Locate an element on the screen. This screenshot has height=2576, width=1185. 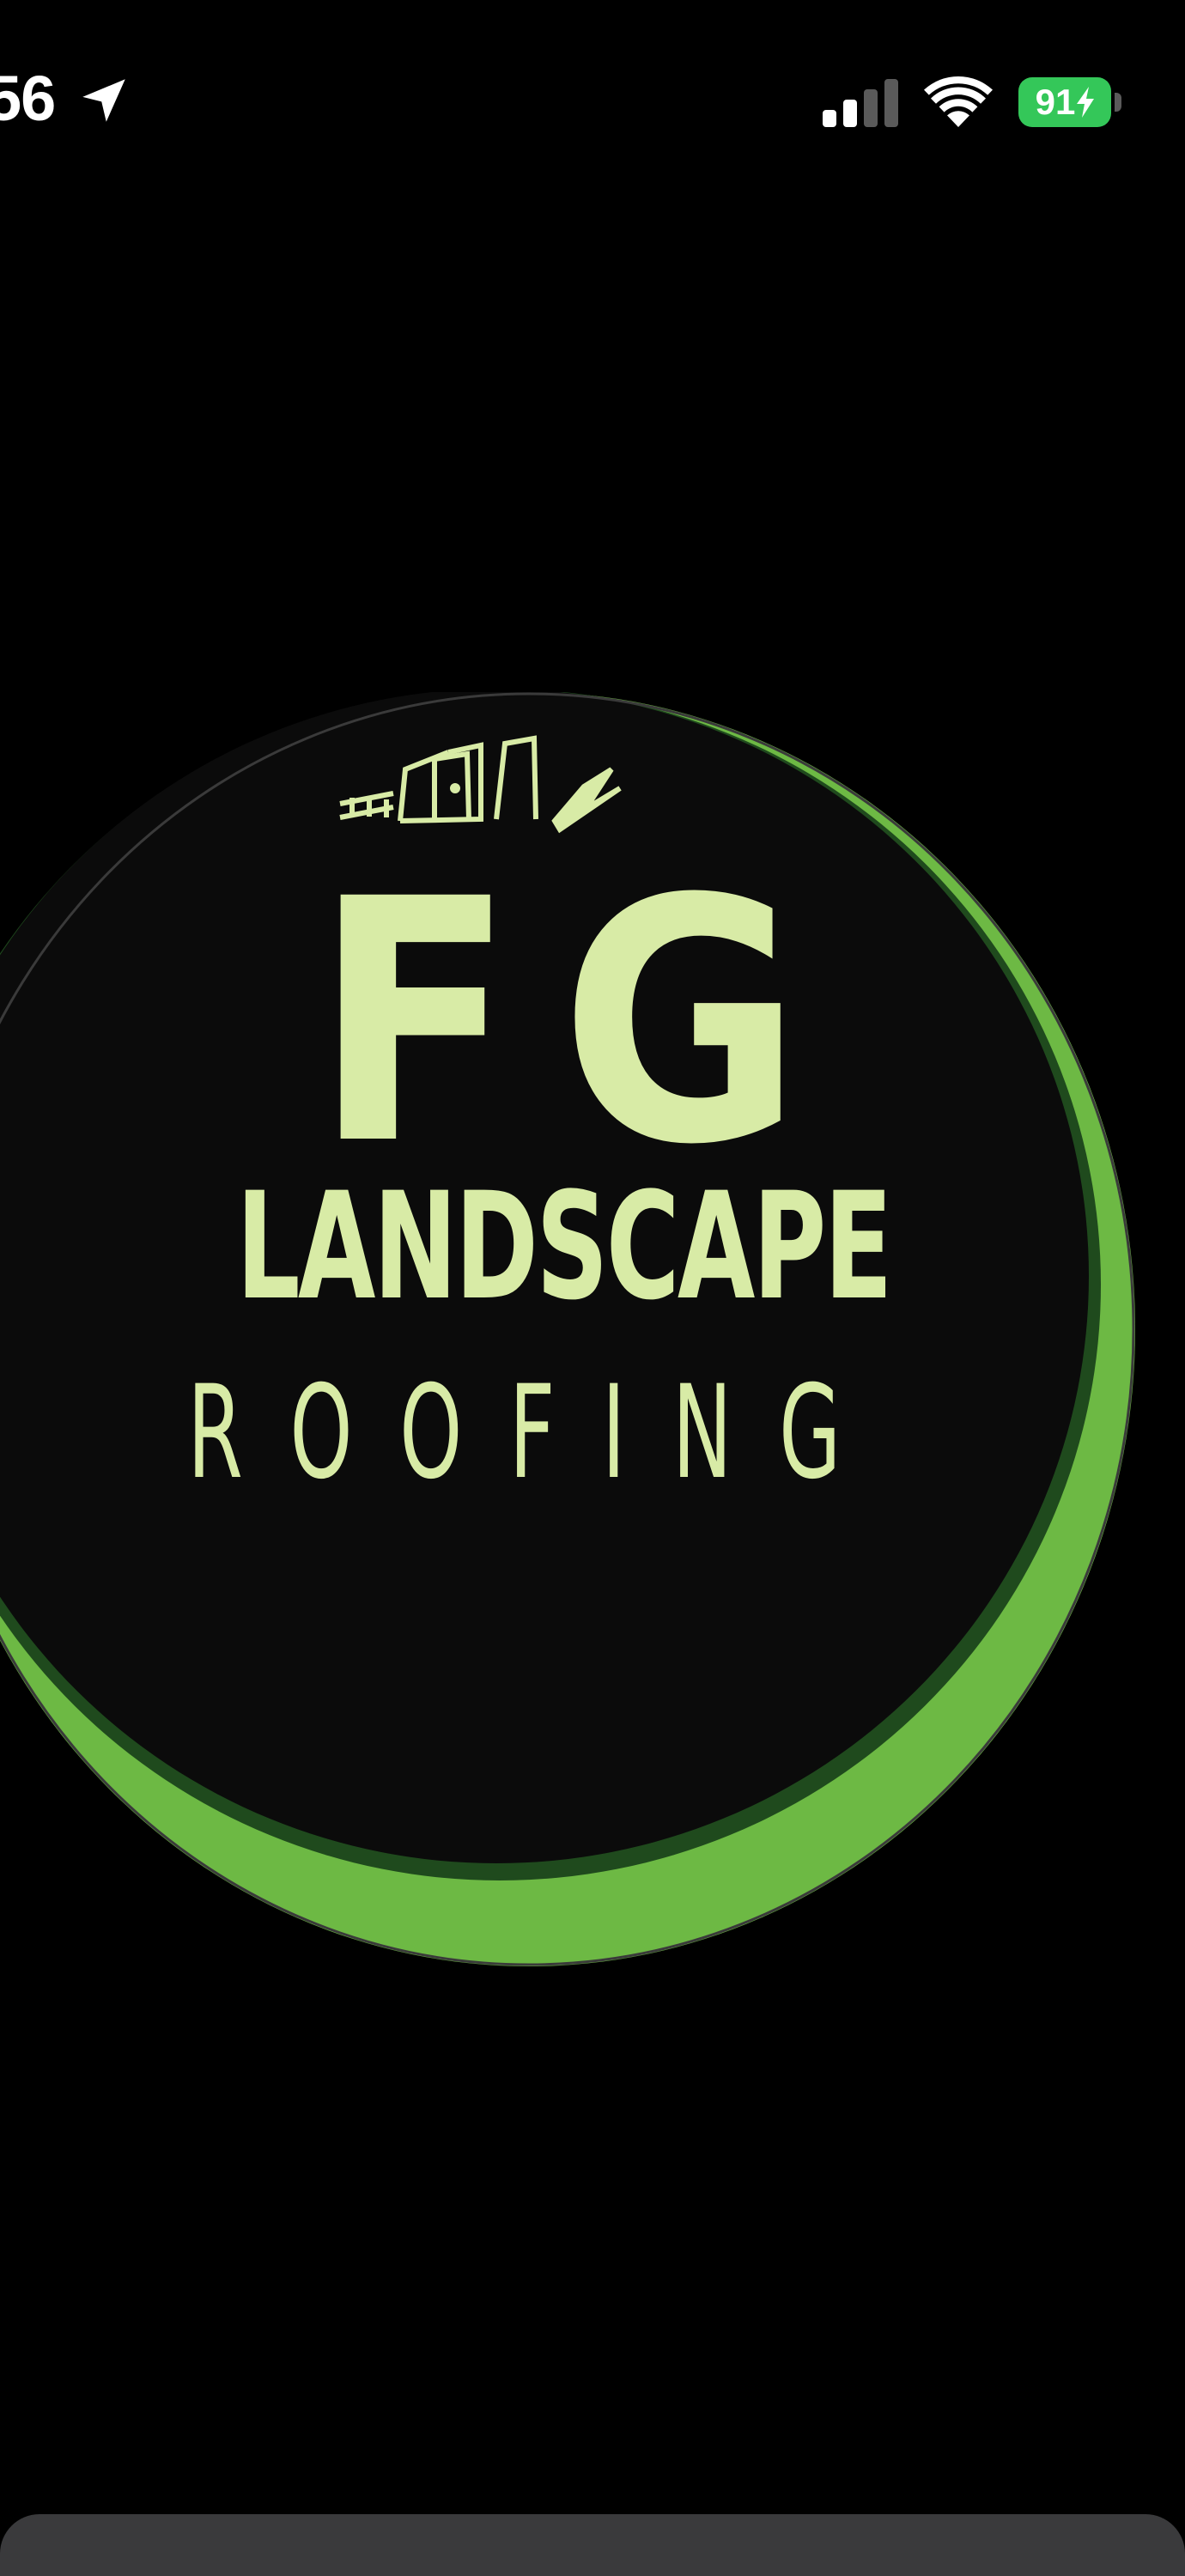
status-bar: 56 91 is located at coordinates (592, 98).